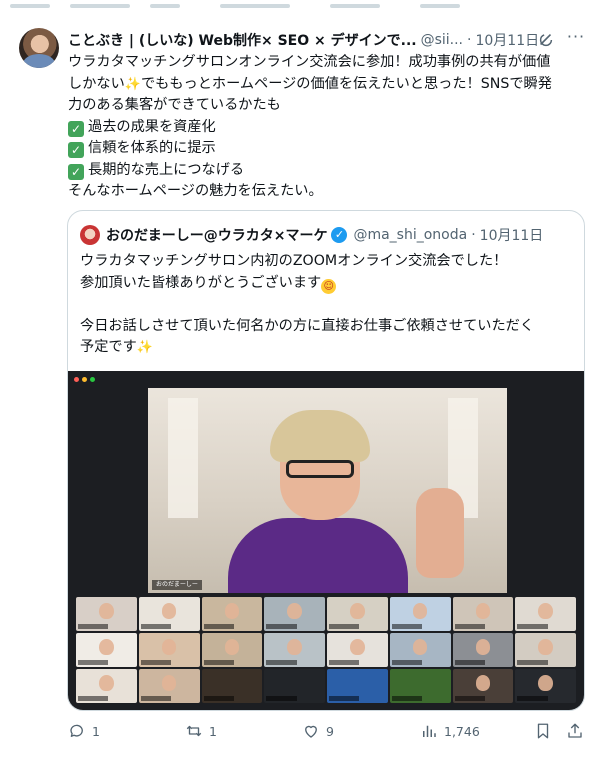 The height and width of the screenshot is (757, 601). Describe the element at coordinates (320, 436) in the screenshot. I see `speaker-hair` at that location.